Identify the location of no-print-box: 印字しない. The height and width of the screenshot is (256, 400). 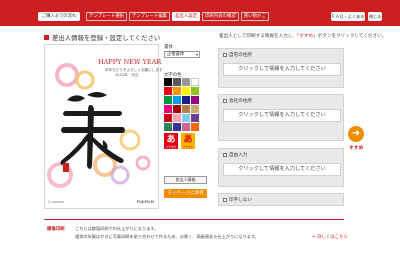
(281, 199).